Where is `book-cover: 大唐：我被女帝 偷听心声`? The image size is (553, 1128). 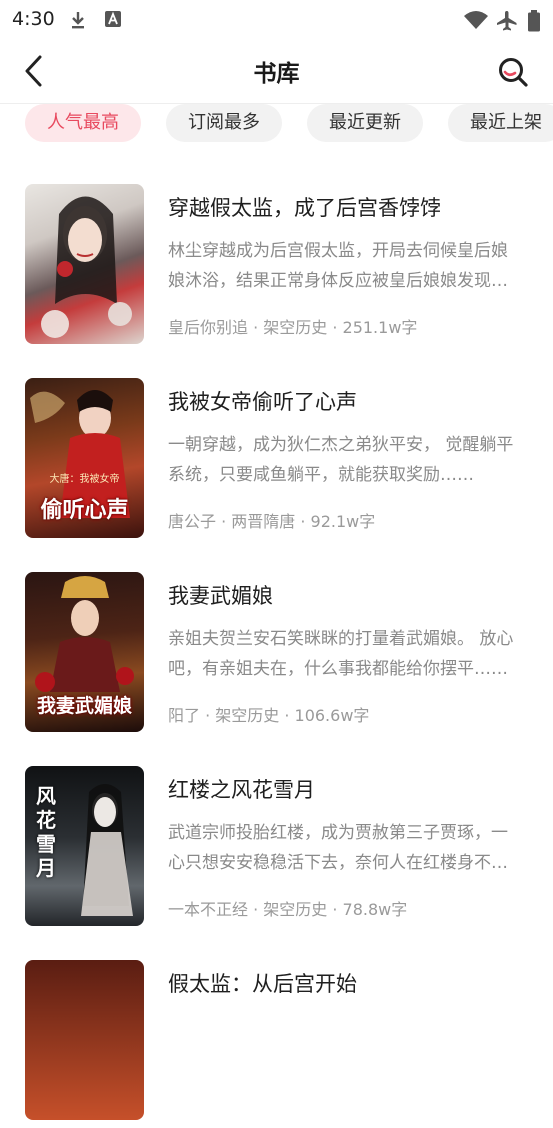 book-cover: 大唐：我被女帝 偷听心声 is located at coordinates (84, 458).